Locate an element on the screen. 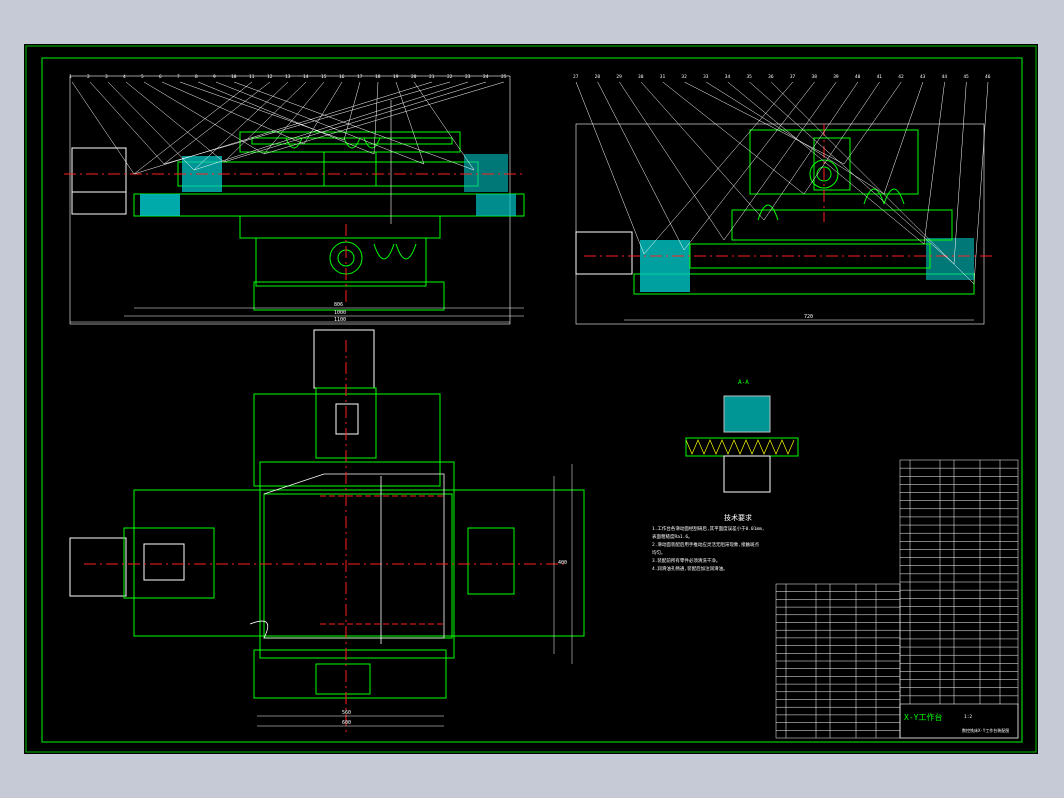 The height and width of the screenshot is (798, 1064). callout-number: 23 is located at coordinates (468, 77).